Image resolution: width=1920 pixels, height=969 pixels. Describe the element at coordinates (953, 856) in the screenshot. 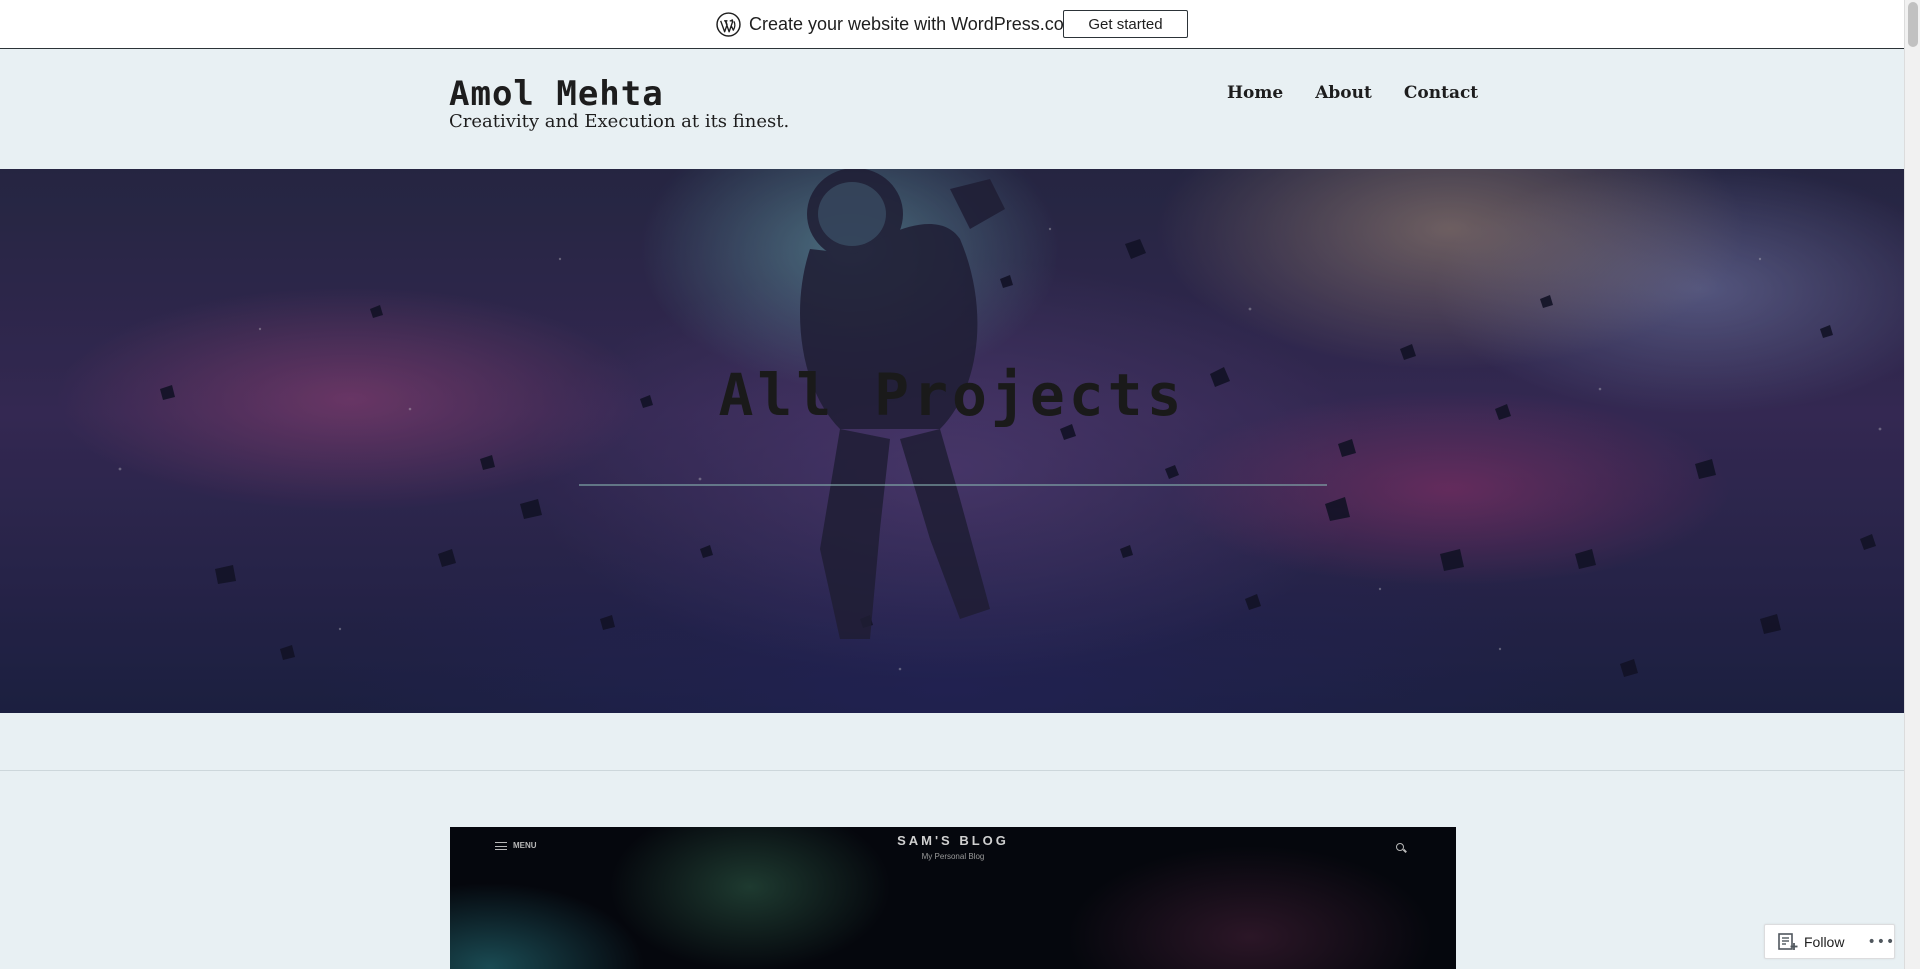

I see `thumbnail-blog-subtitle: My Personal Blog` at that location.